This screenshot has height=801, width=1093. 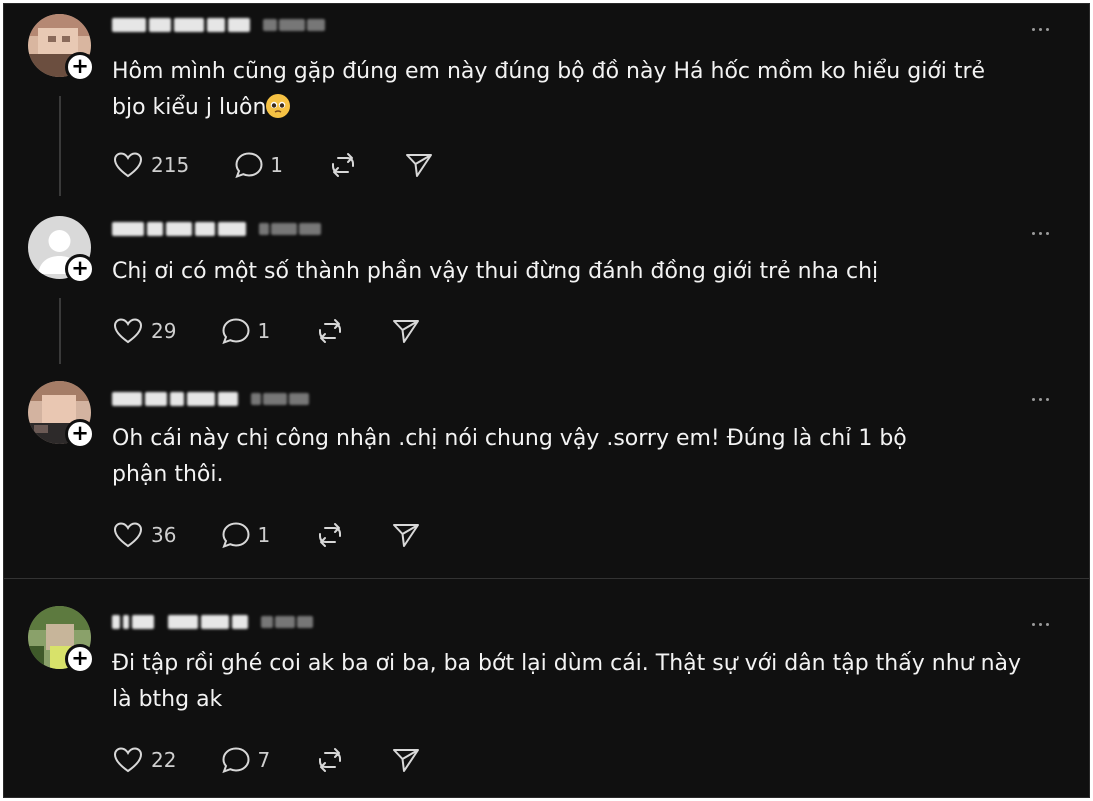 What do you see at coordinates (144, 535) in the screenshot?
I see `like-button: 36` at bounding box center [144, 535].